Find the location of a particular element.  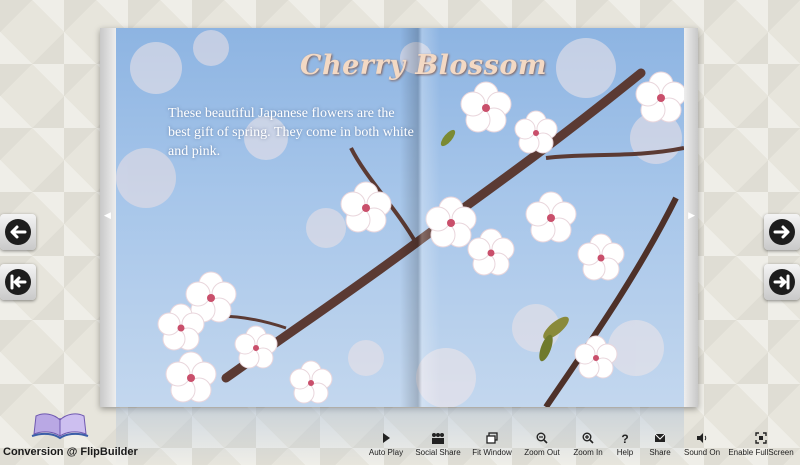

share-button: Share is located at coordinates (660, 447).